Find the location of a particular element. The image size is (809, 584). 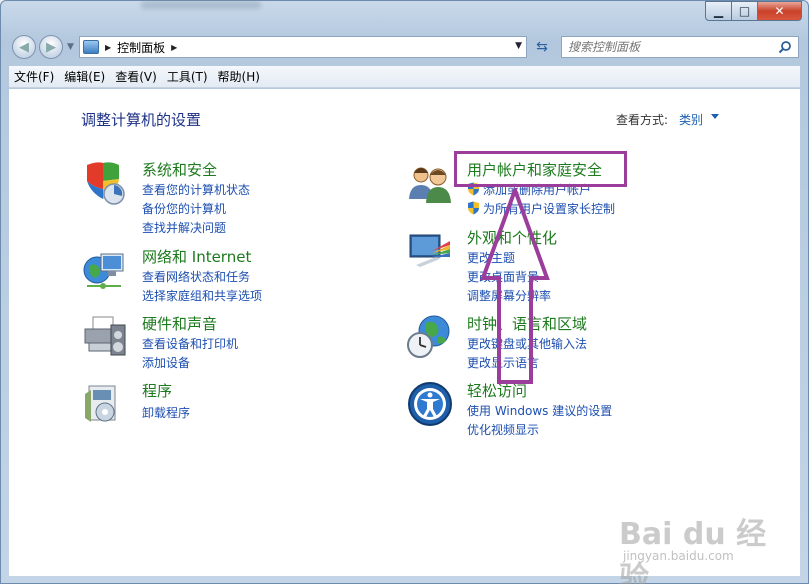

control-panel-icon is located at coordinates (91, 47).